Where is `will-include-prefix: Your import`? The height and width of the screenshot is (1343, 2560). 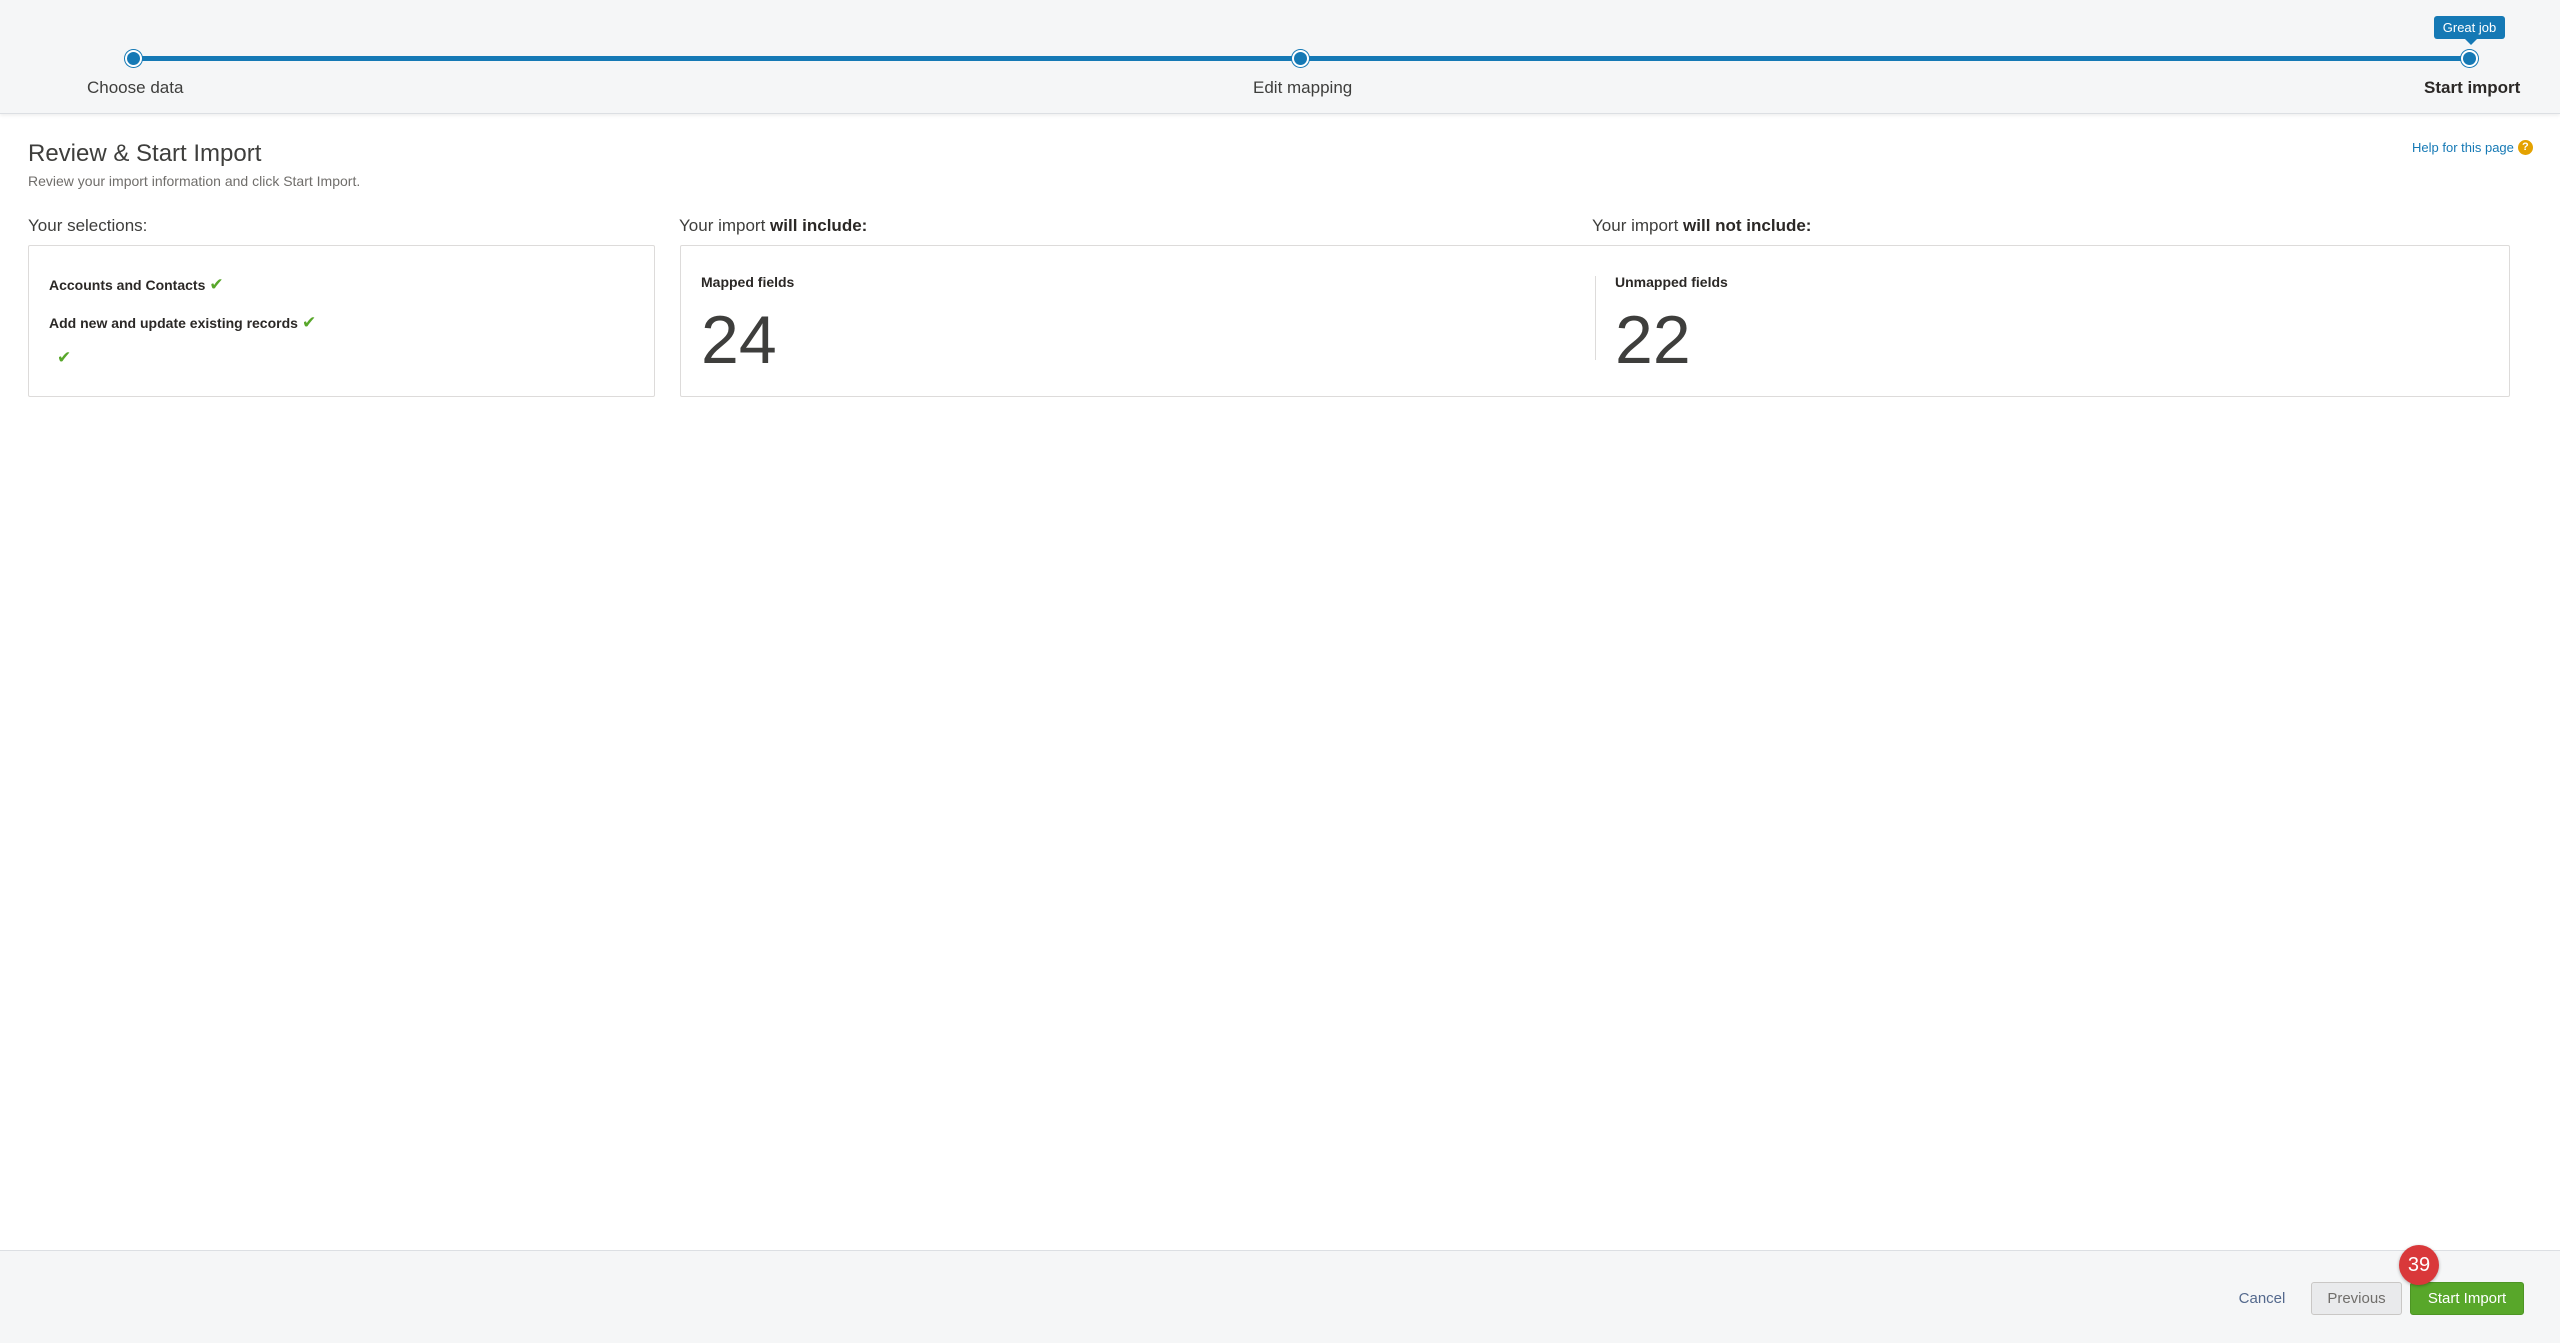 will-include-prefix: Your import is located at coordinates (725, 225).